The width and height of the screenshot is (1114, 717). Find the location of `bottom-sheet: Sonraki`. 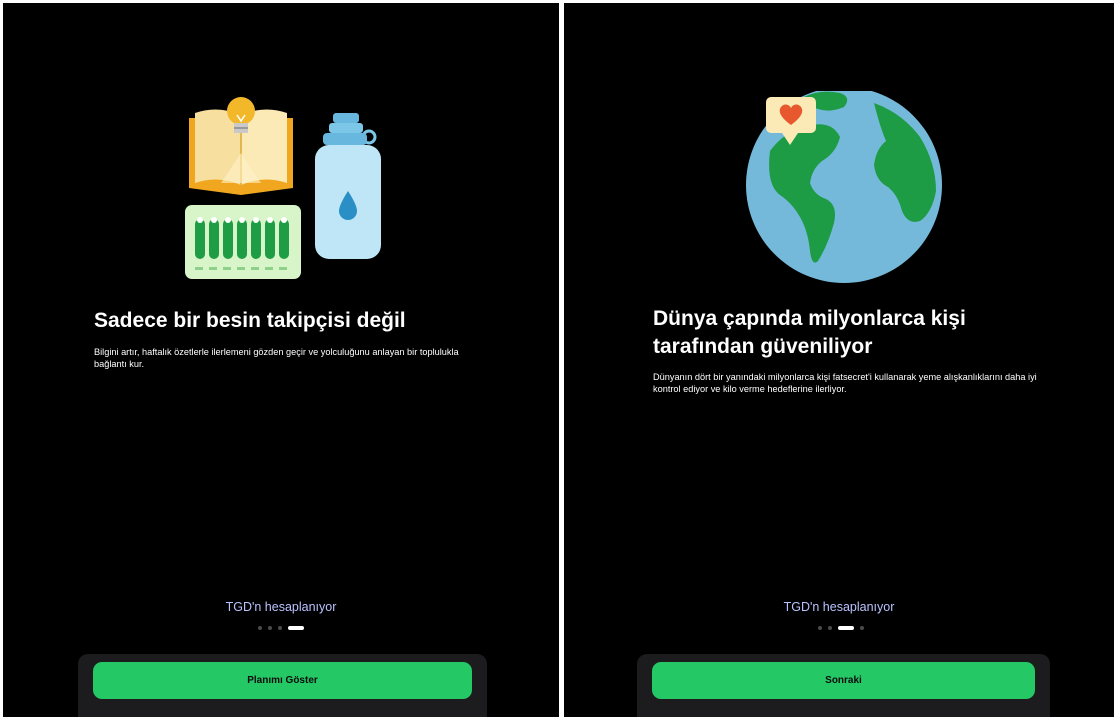

bottom-sheet: Sonraki is located at coordinates (843, 685).